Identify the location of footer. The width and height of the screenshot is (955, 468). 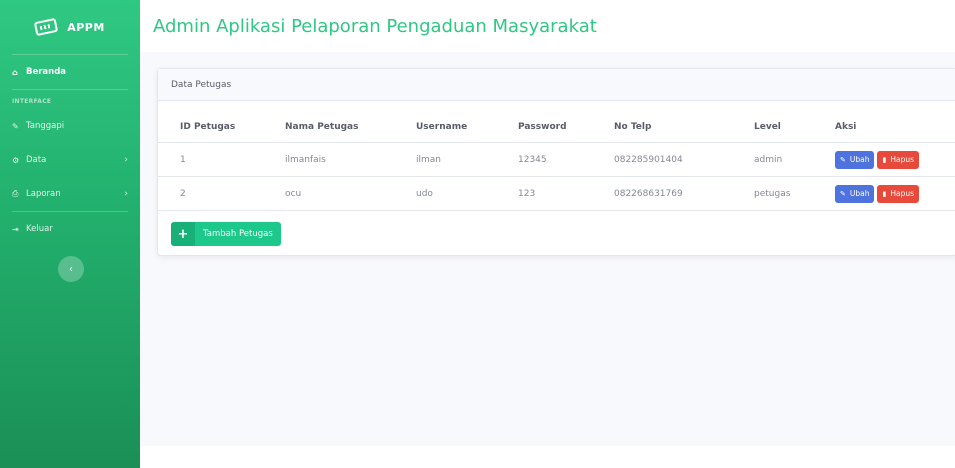
(547, 457).